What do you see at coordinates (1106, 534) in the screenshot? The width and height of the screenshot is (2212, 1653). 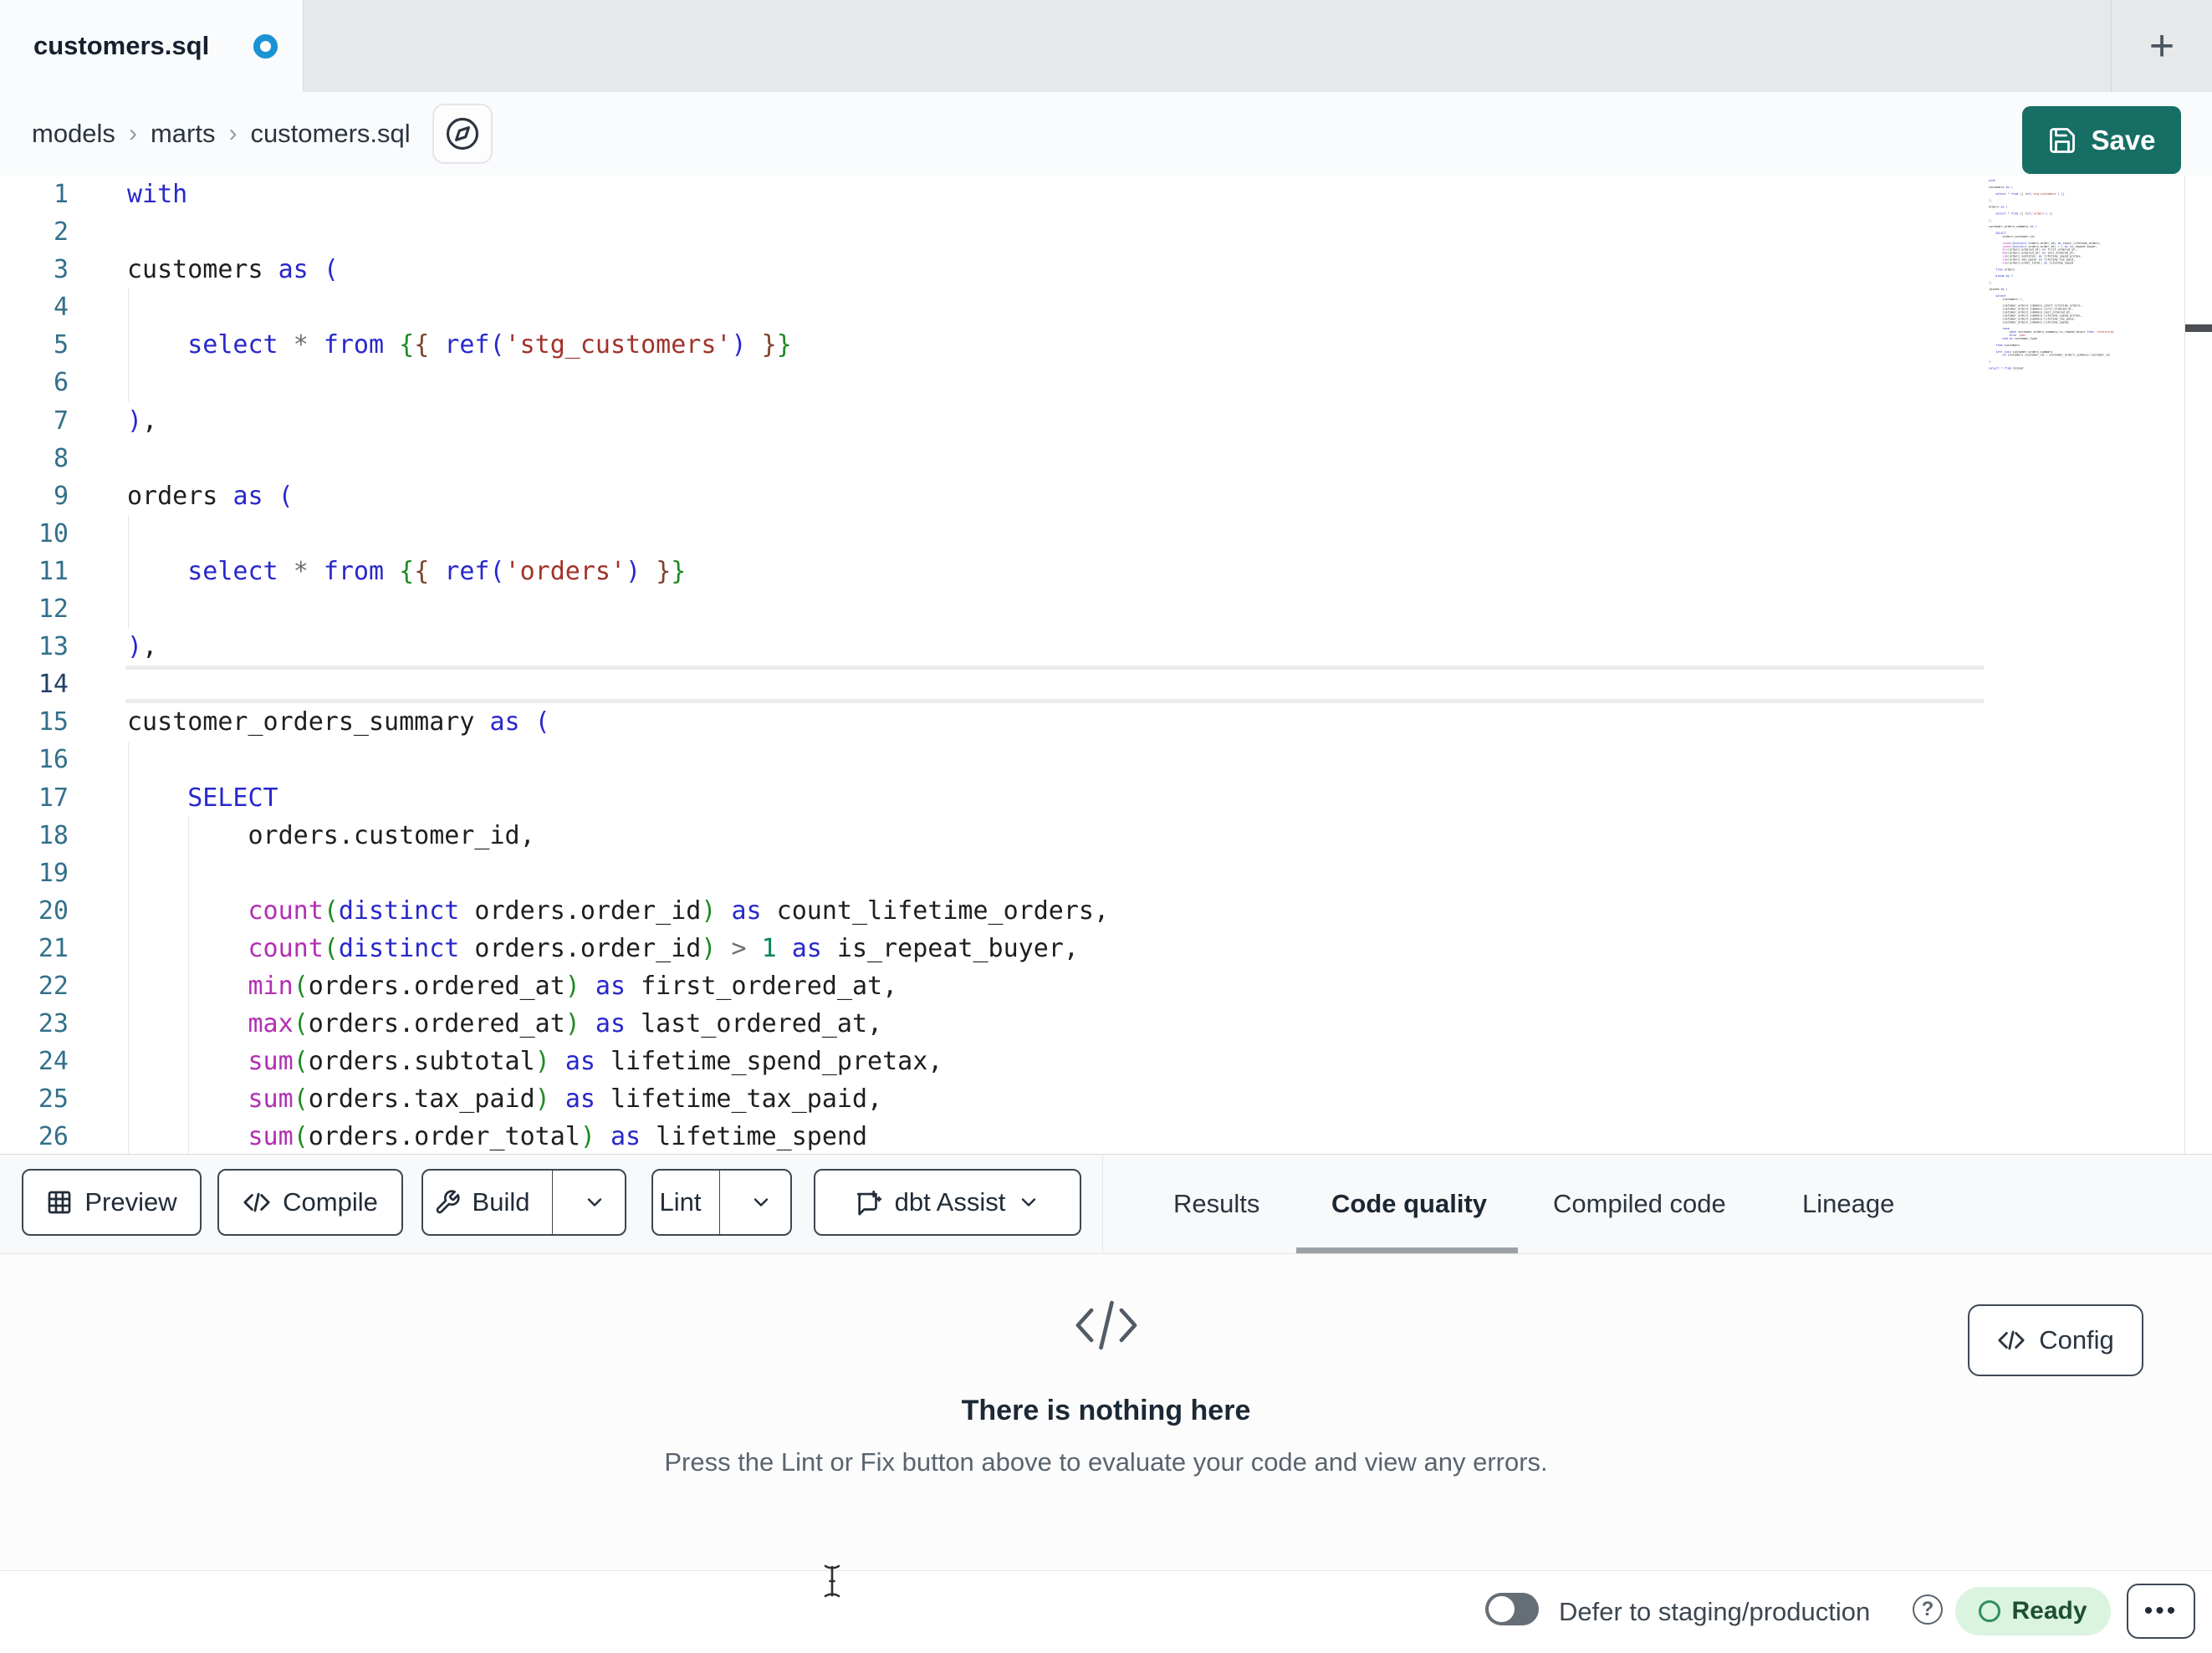 I see `code-line: 10` at bounding box center [1106, 534].